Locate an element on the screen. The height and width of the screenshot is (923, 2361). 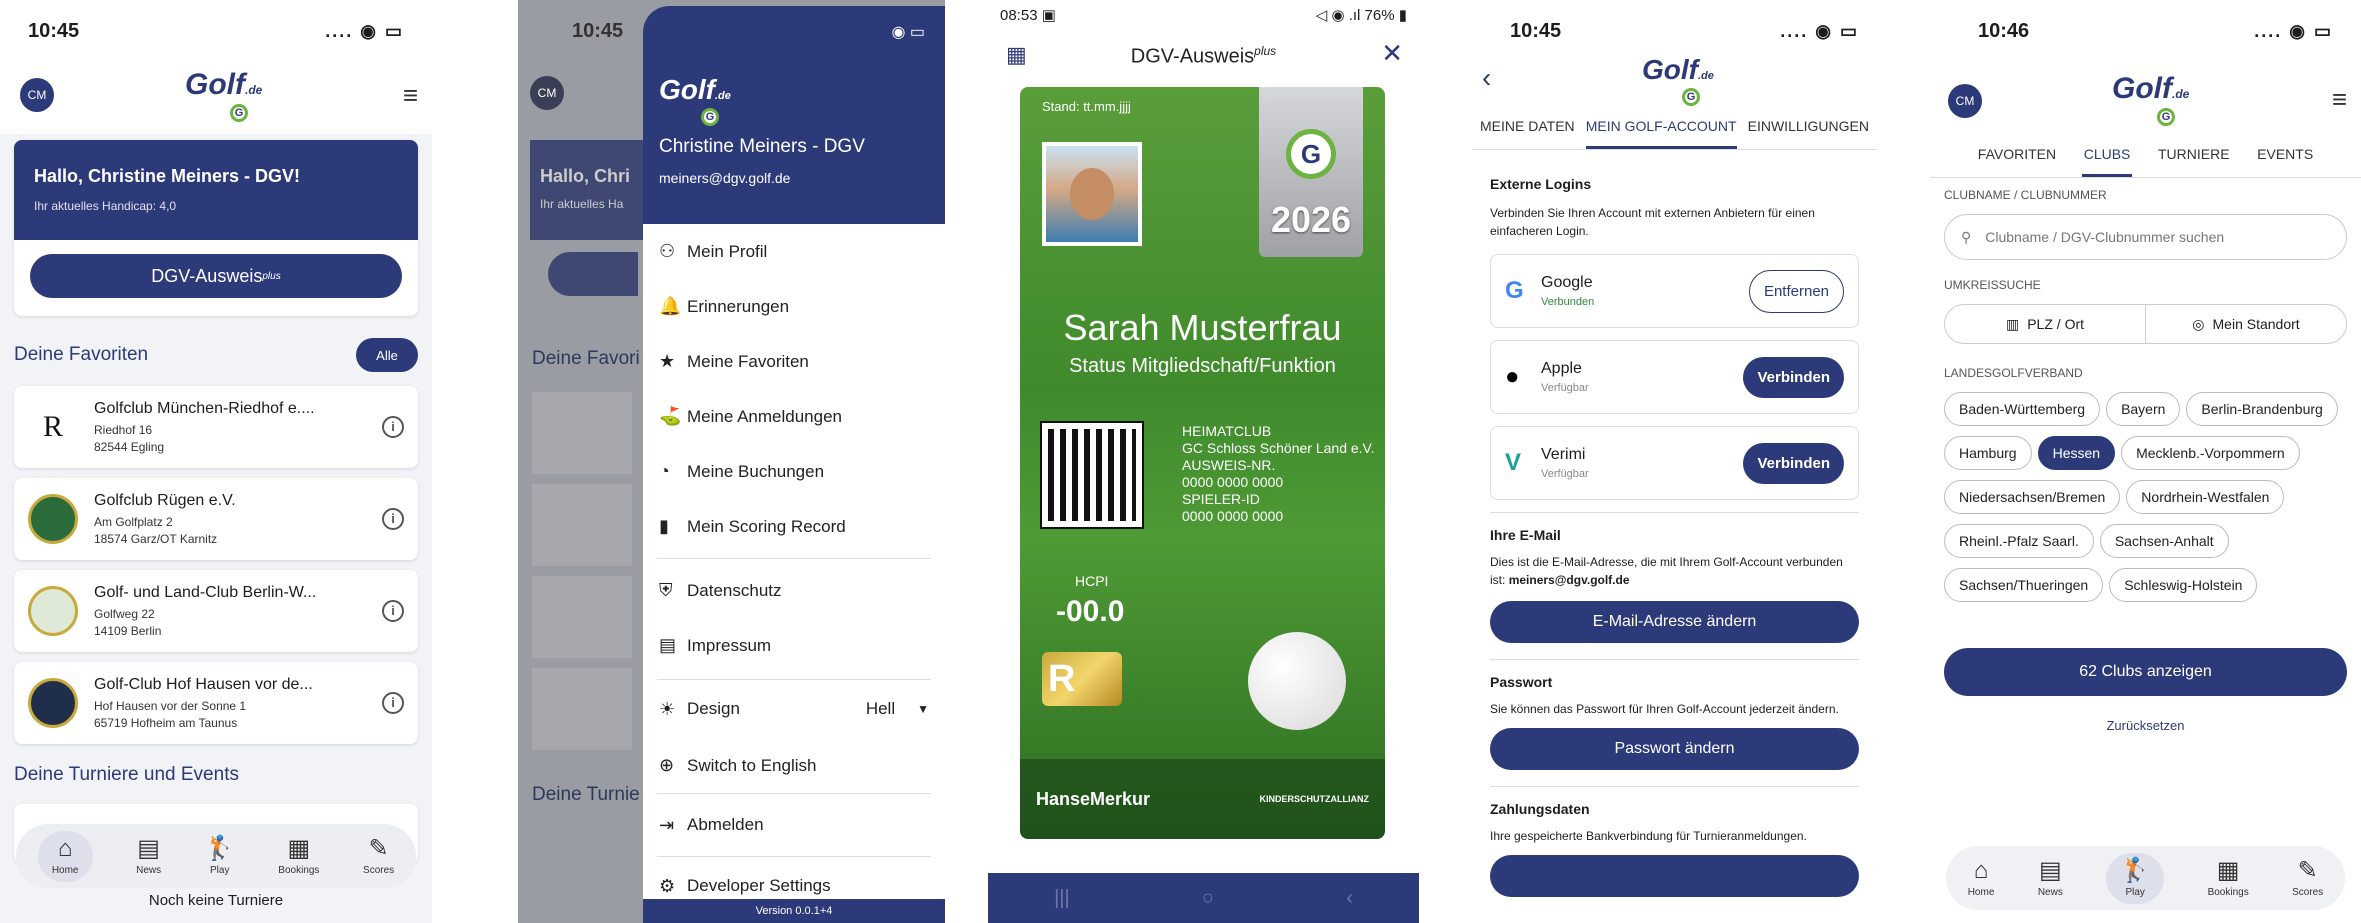
dimmed-greeting-card: Hallo, Chri Ihr aktuelles Ha is located at coordinates (590, 190).